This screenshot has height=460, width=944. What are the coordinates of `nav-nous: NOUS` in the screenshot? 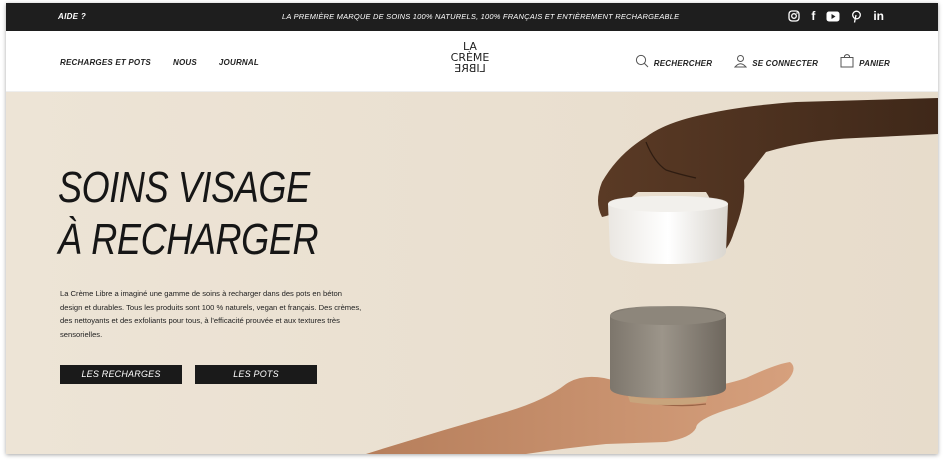 It's located at (185, 62).